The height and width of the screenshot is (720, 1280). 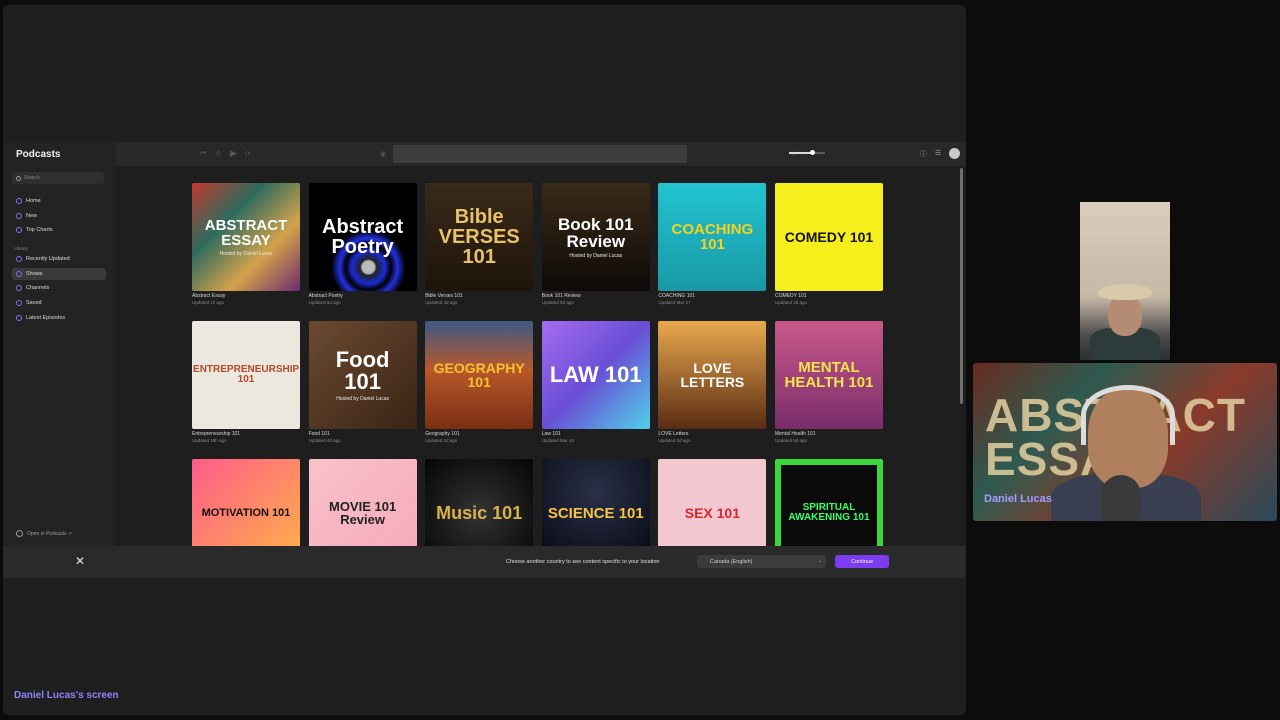 I want to click on show-title: Abstract Poetry, so click(x=363, y=296).